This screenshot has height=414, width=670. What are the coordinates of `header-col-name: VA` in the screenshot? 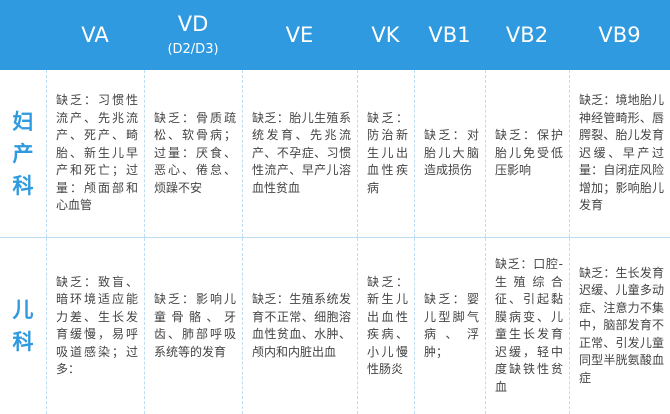 It's located at (95, 35).